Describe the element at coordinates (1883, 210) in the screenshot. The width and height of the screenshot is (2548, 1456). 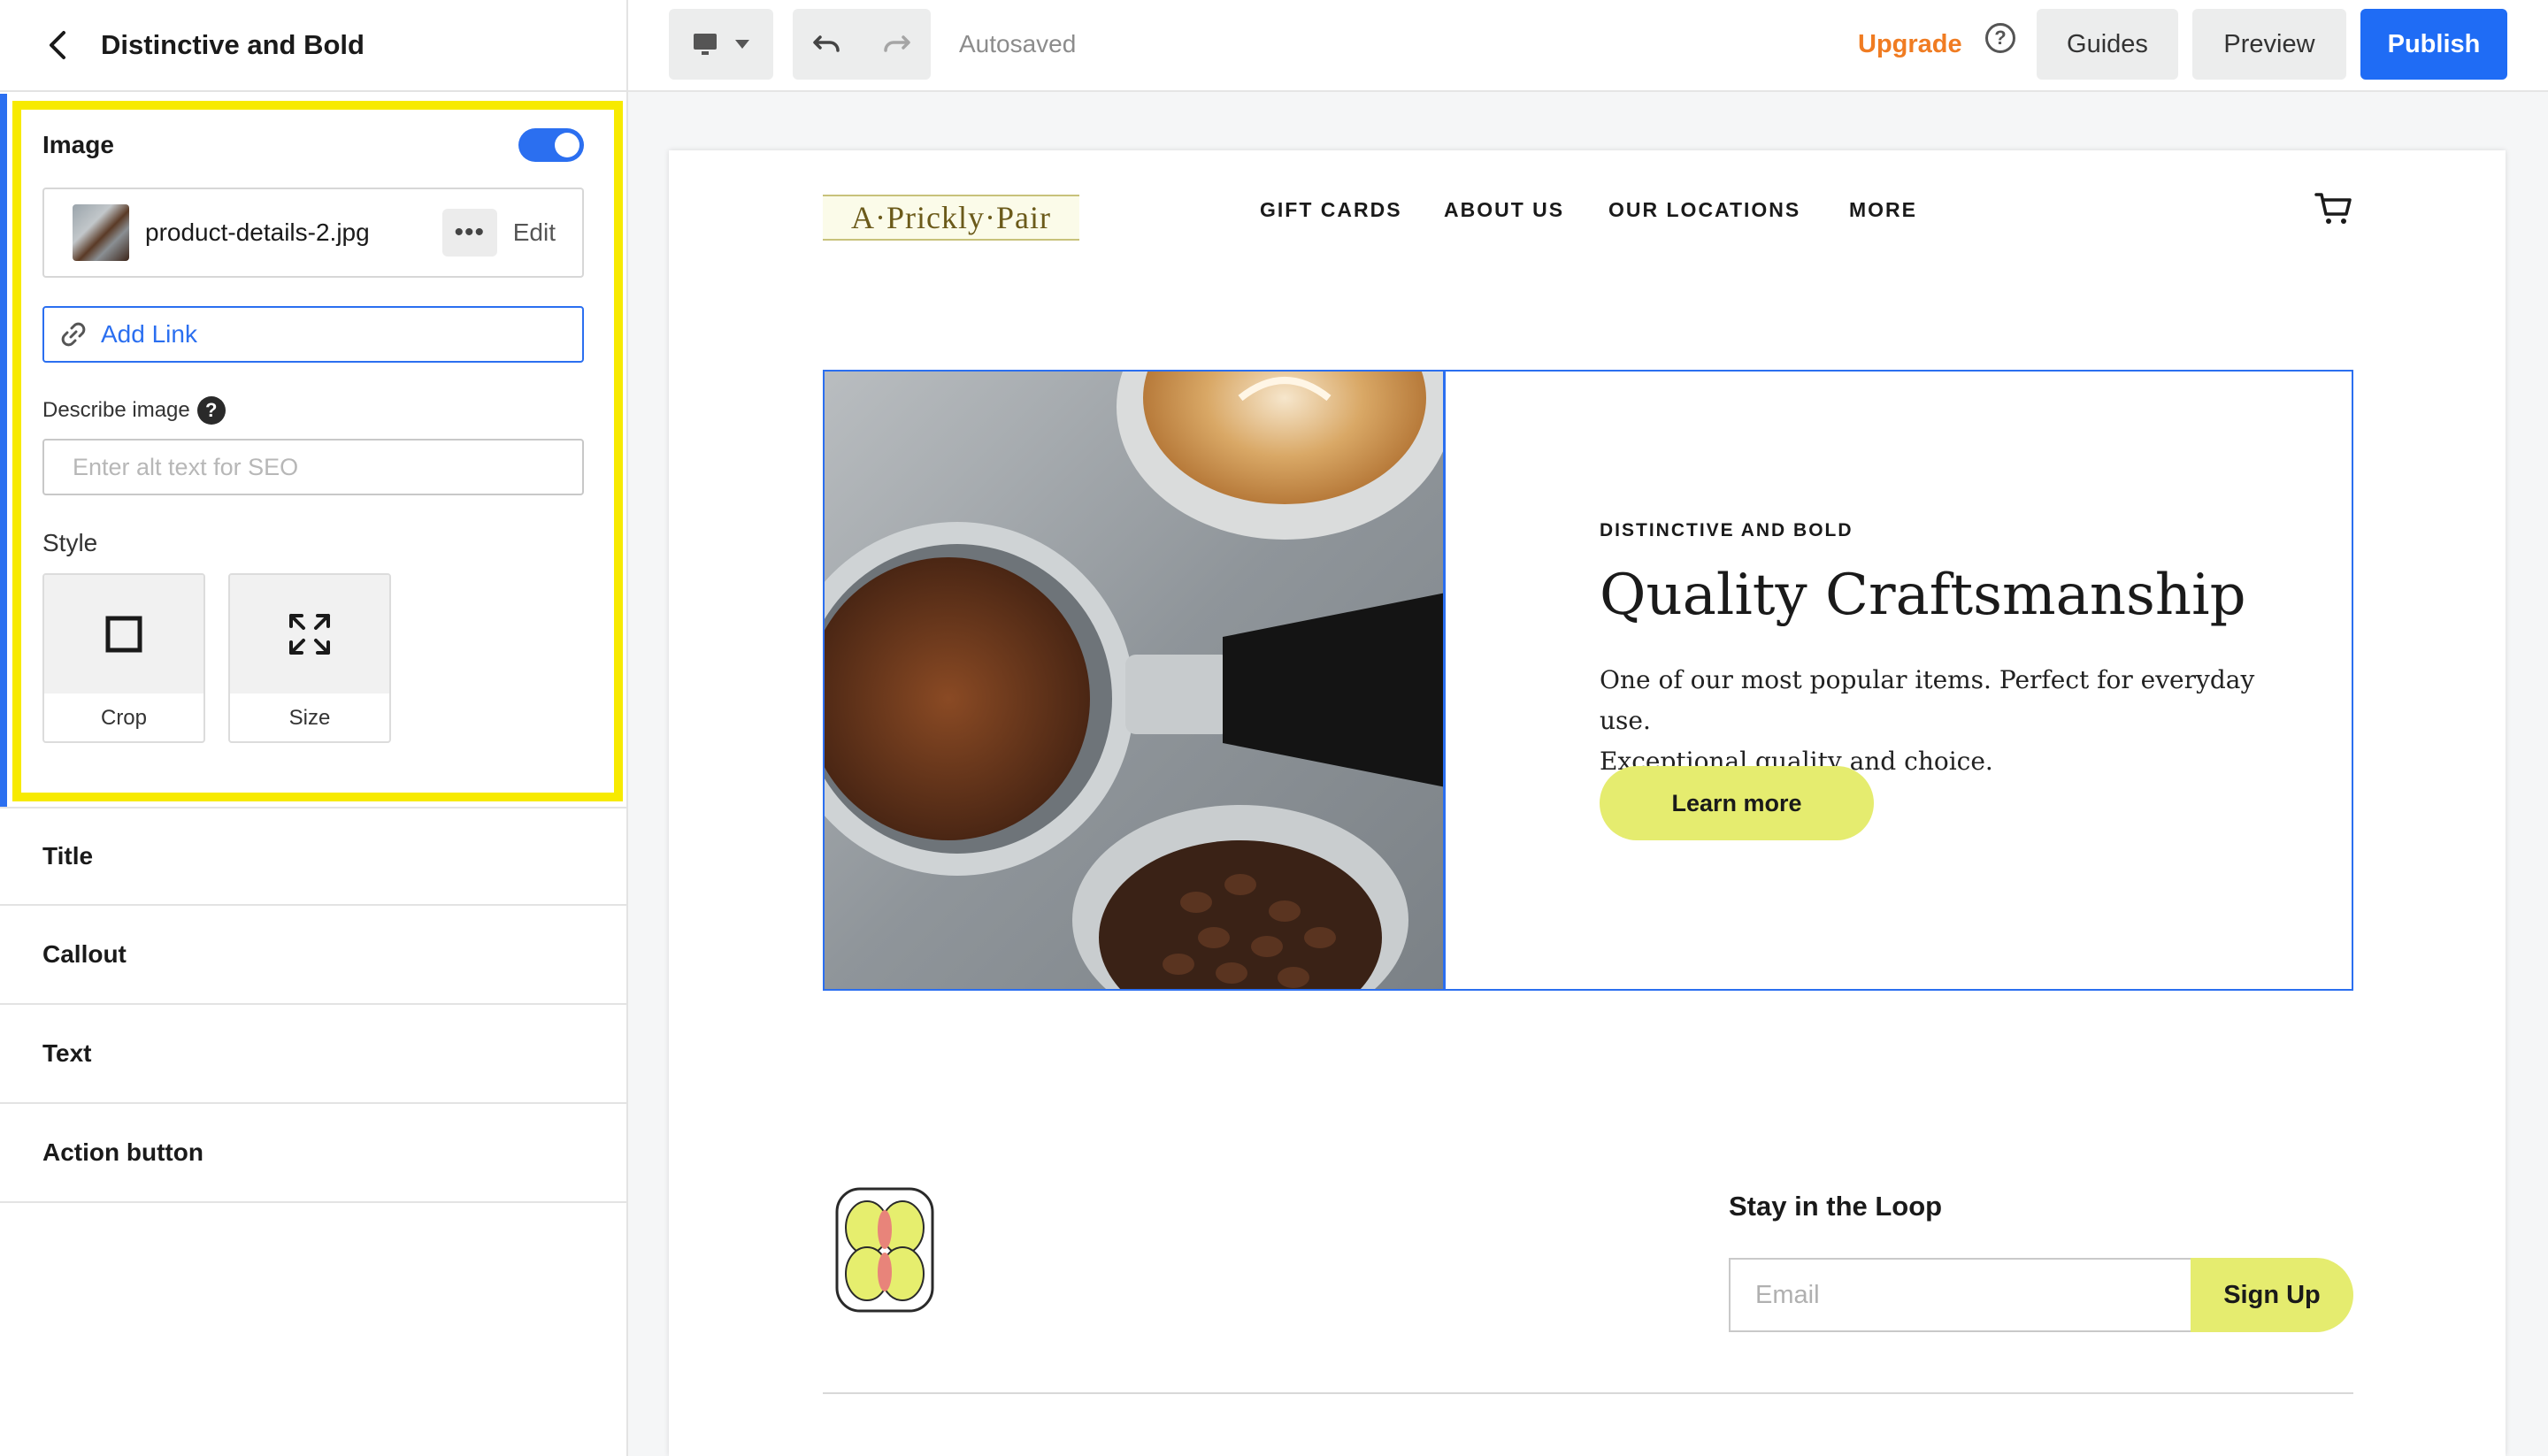
I see `nav-more: MORE` at that location.